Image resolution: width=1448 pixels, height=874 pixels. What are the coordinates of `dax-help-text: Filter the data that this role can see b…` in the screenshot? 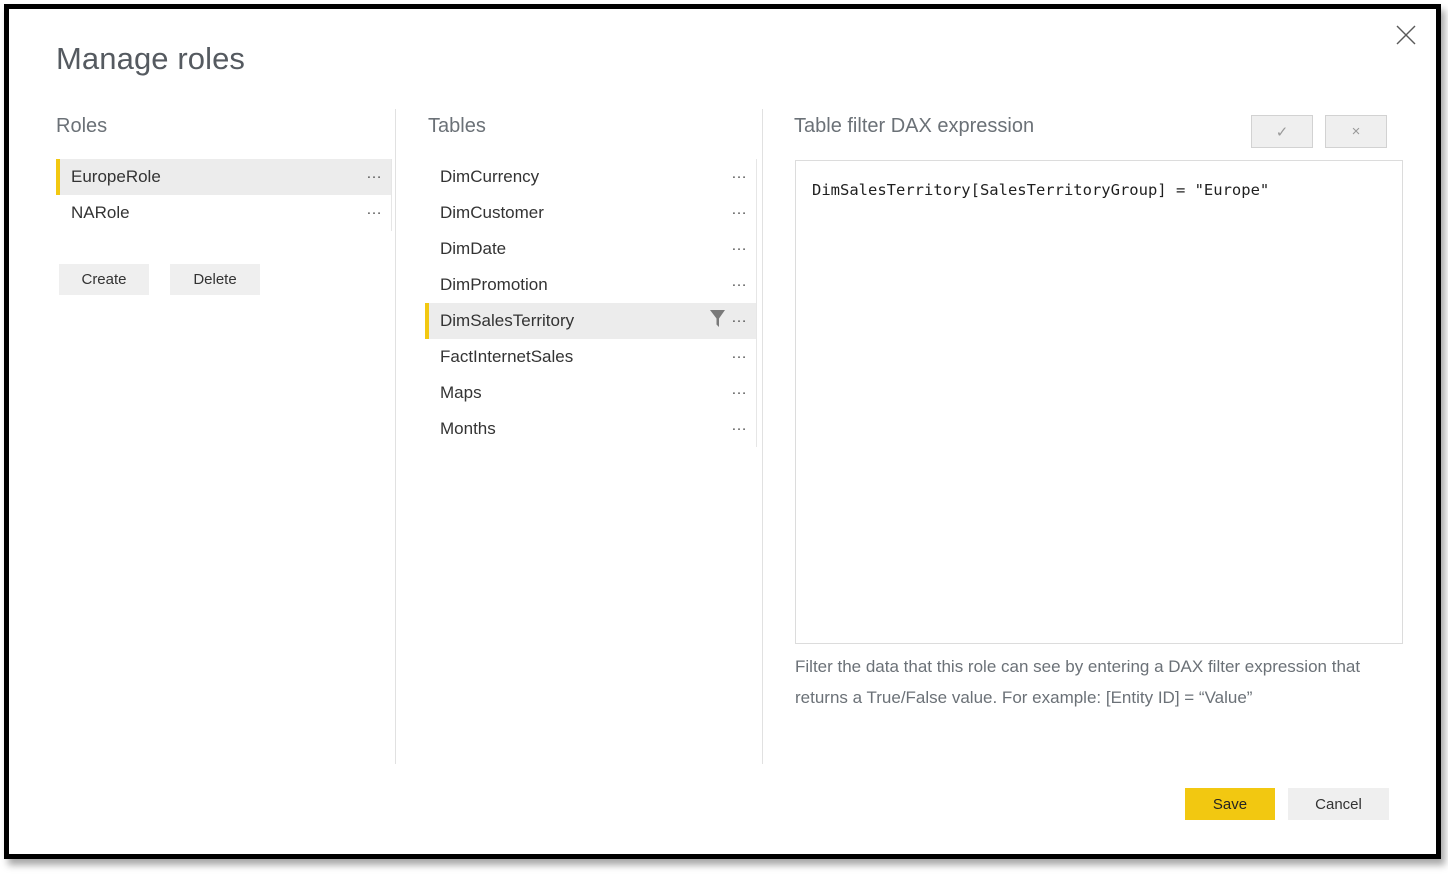 It's located at (1078, 682).